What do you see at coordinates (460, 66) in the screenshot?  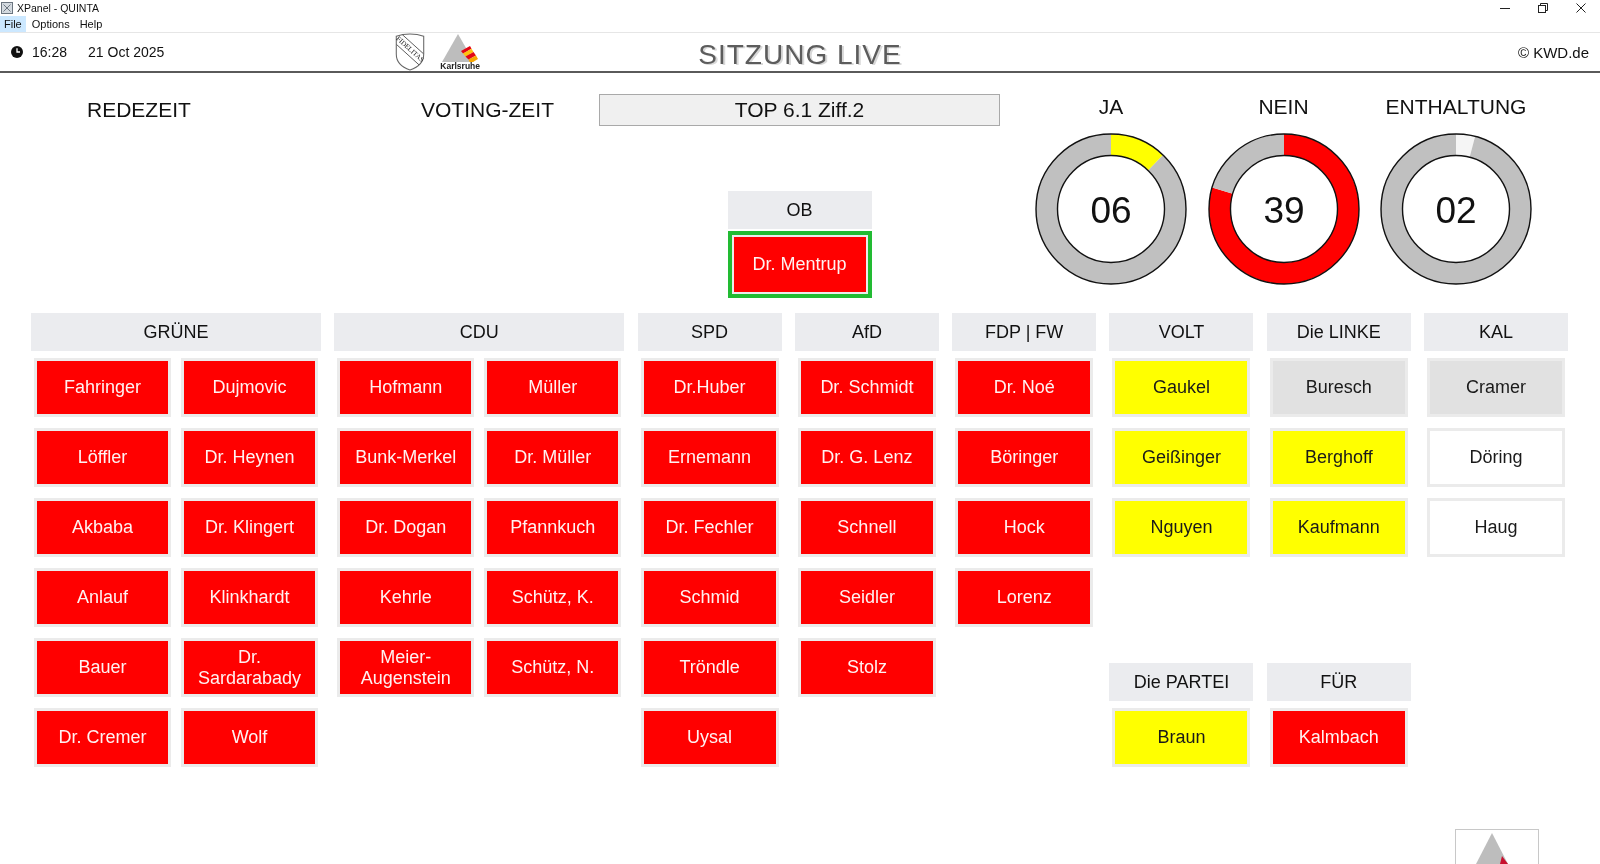 I see `logo-text: Karlsruhe` at bounding box center [460, 66].